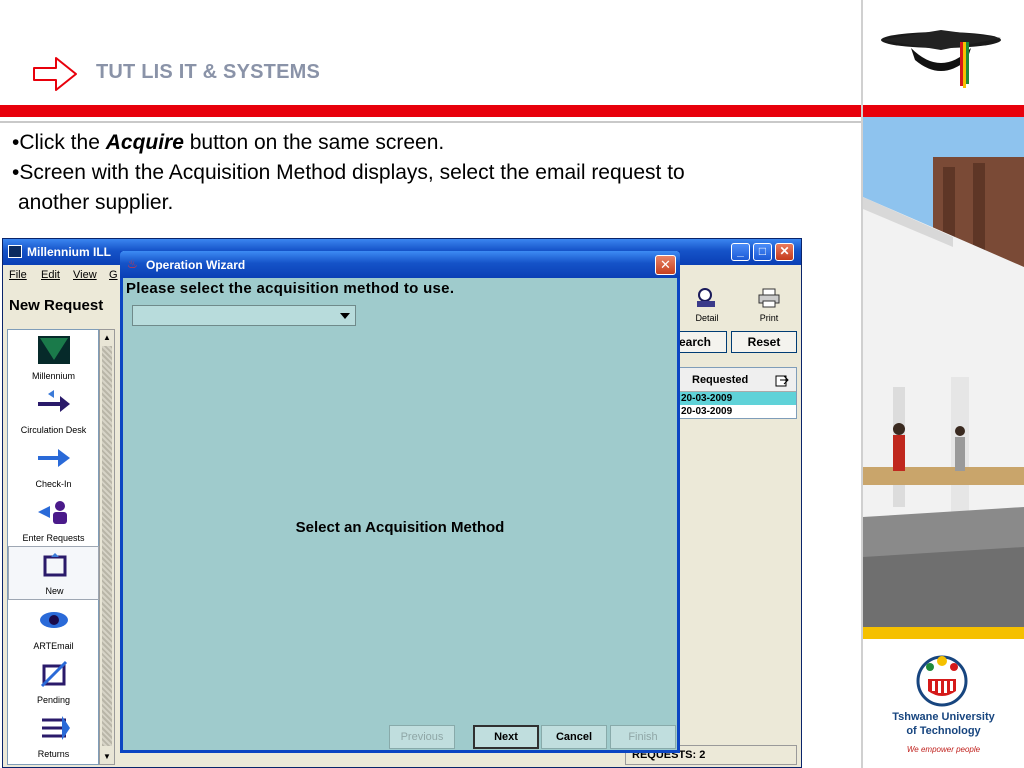 This screenshot has height=768, width=1024. What do you see at coordinates (422, 737) in the screenshot?
I see `previous-button: Previous` at bounding box center [422, 737].